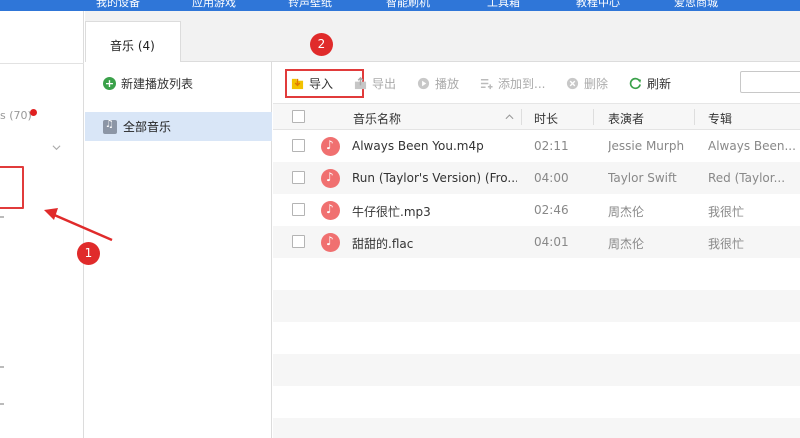 Image resolution: width=800 pixels, height=438 pixels. I want to click on annotation-arrow, so click(78, 225).